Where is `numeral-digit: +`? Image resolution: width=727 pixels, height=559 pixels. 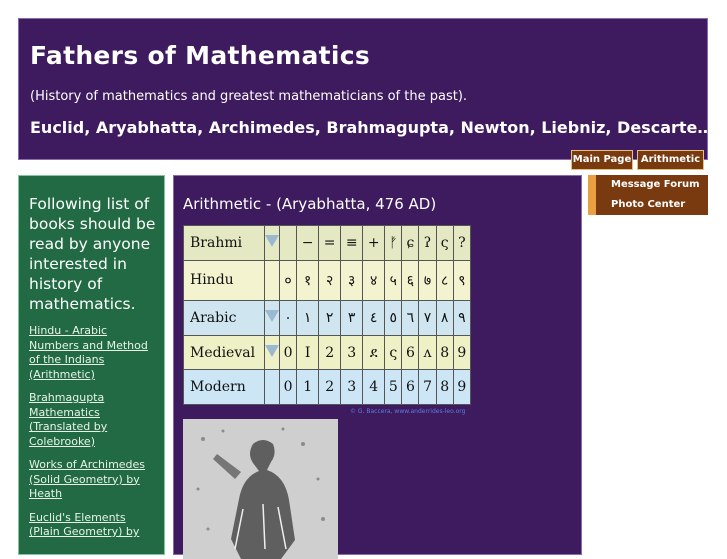 numeral-digit: + is located at coordinates (374, 243).